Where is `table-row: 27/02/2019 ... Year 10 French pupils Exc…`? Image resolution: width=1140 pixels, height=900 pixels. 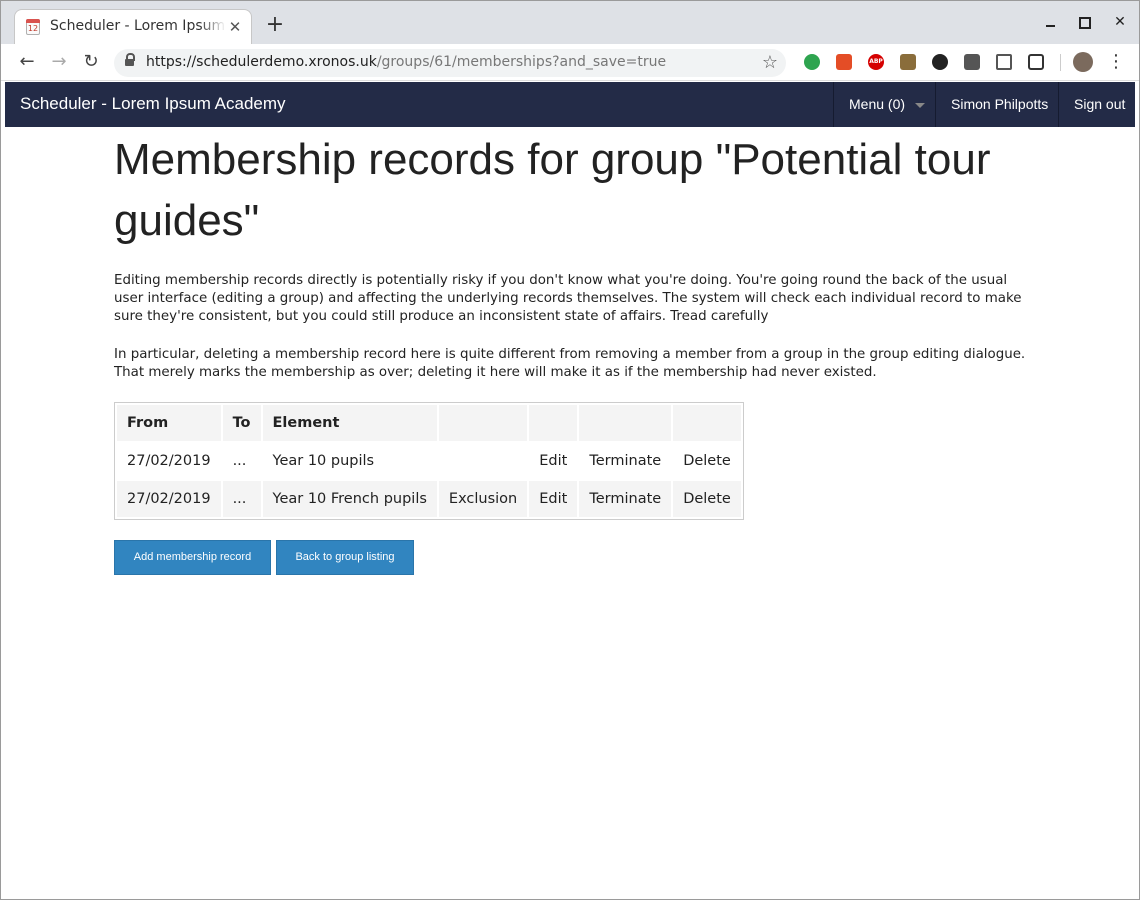 table-row: 27/02/2019 ... Year 10 French pupils Exc… is located at coordinates (429, 499).